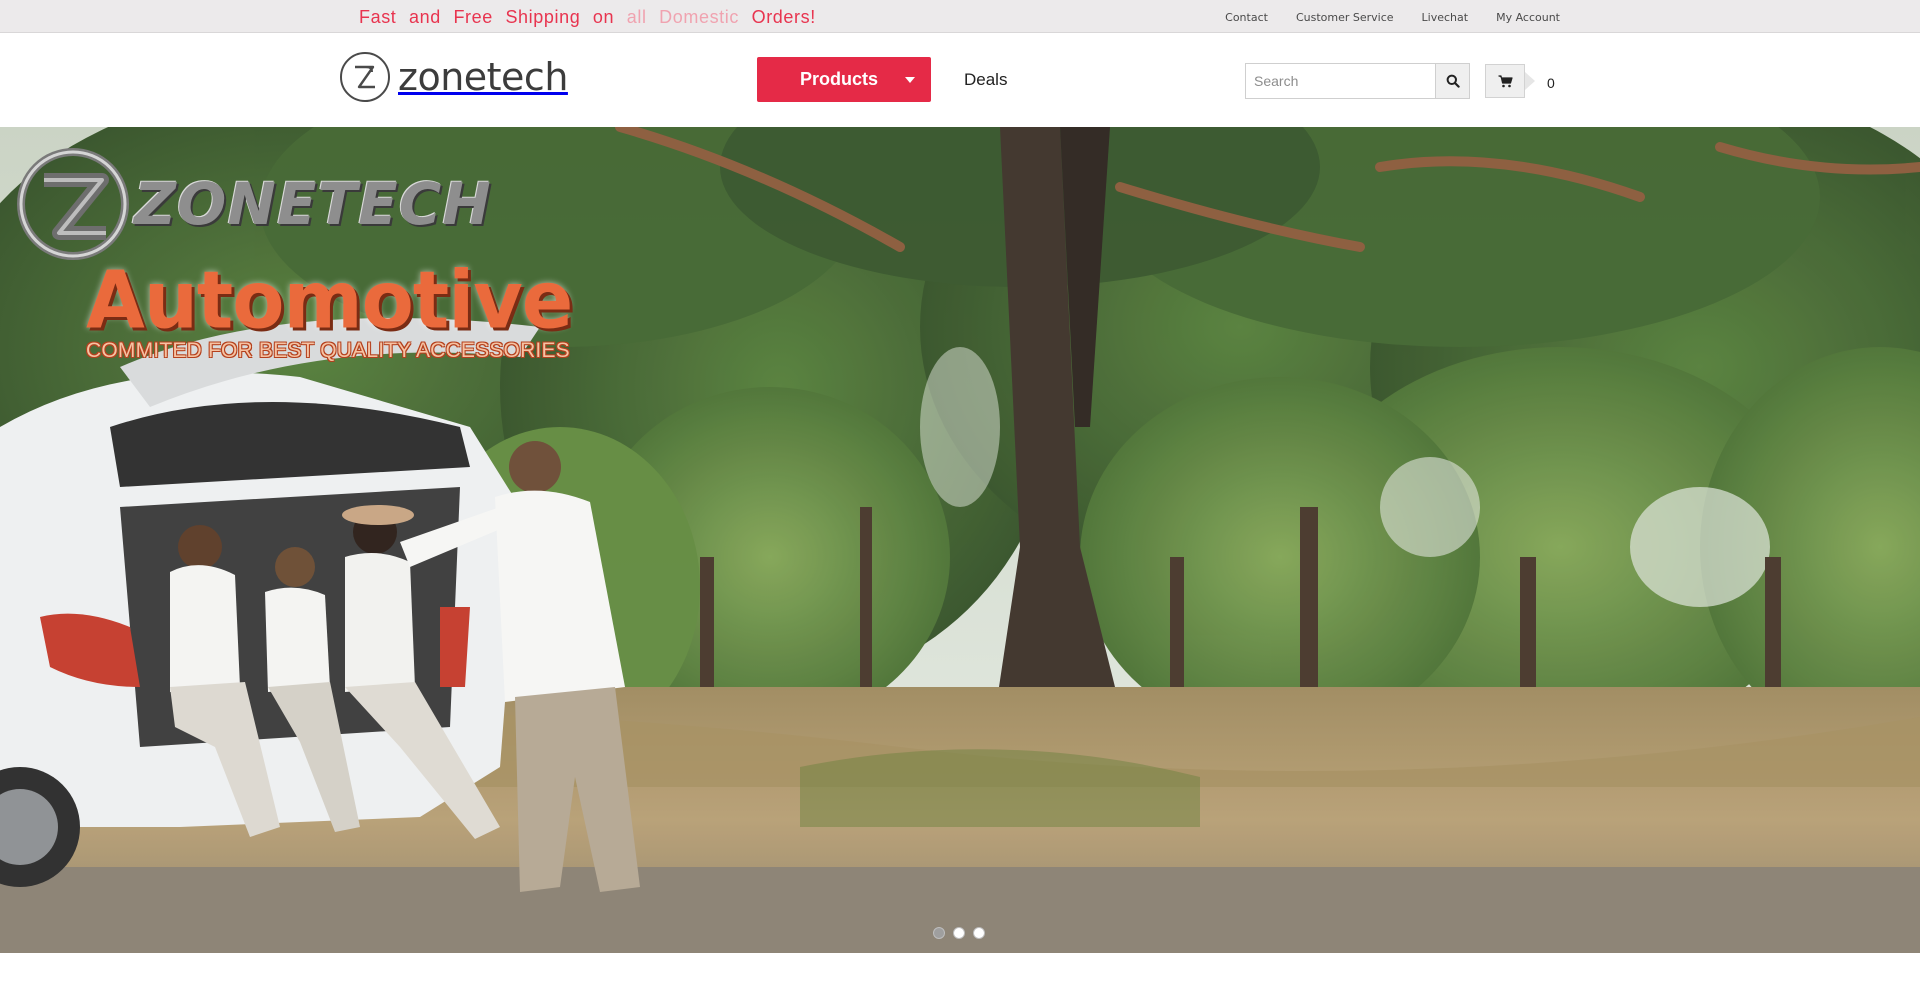  What do you see at coordinates (1530, 81) in the screenshot?
I see `cart-count-pointer` at bounding box center [1530, 81].